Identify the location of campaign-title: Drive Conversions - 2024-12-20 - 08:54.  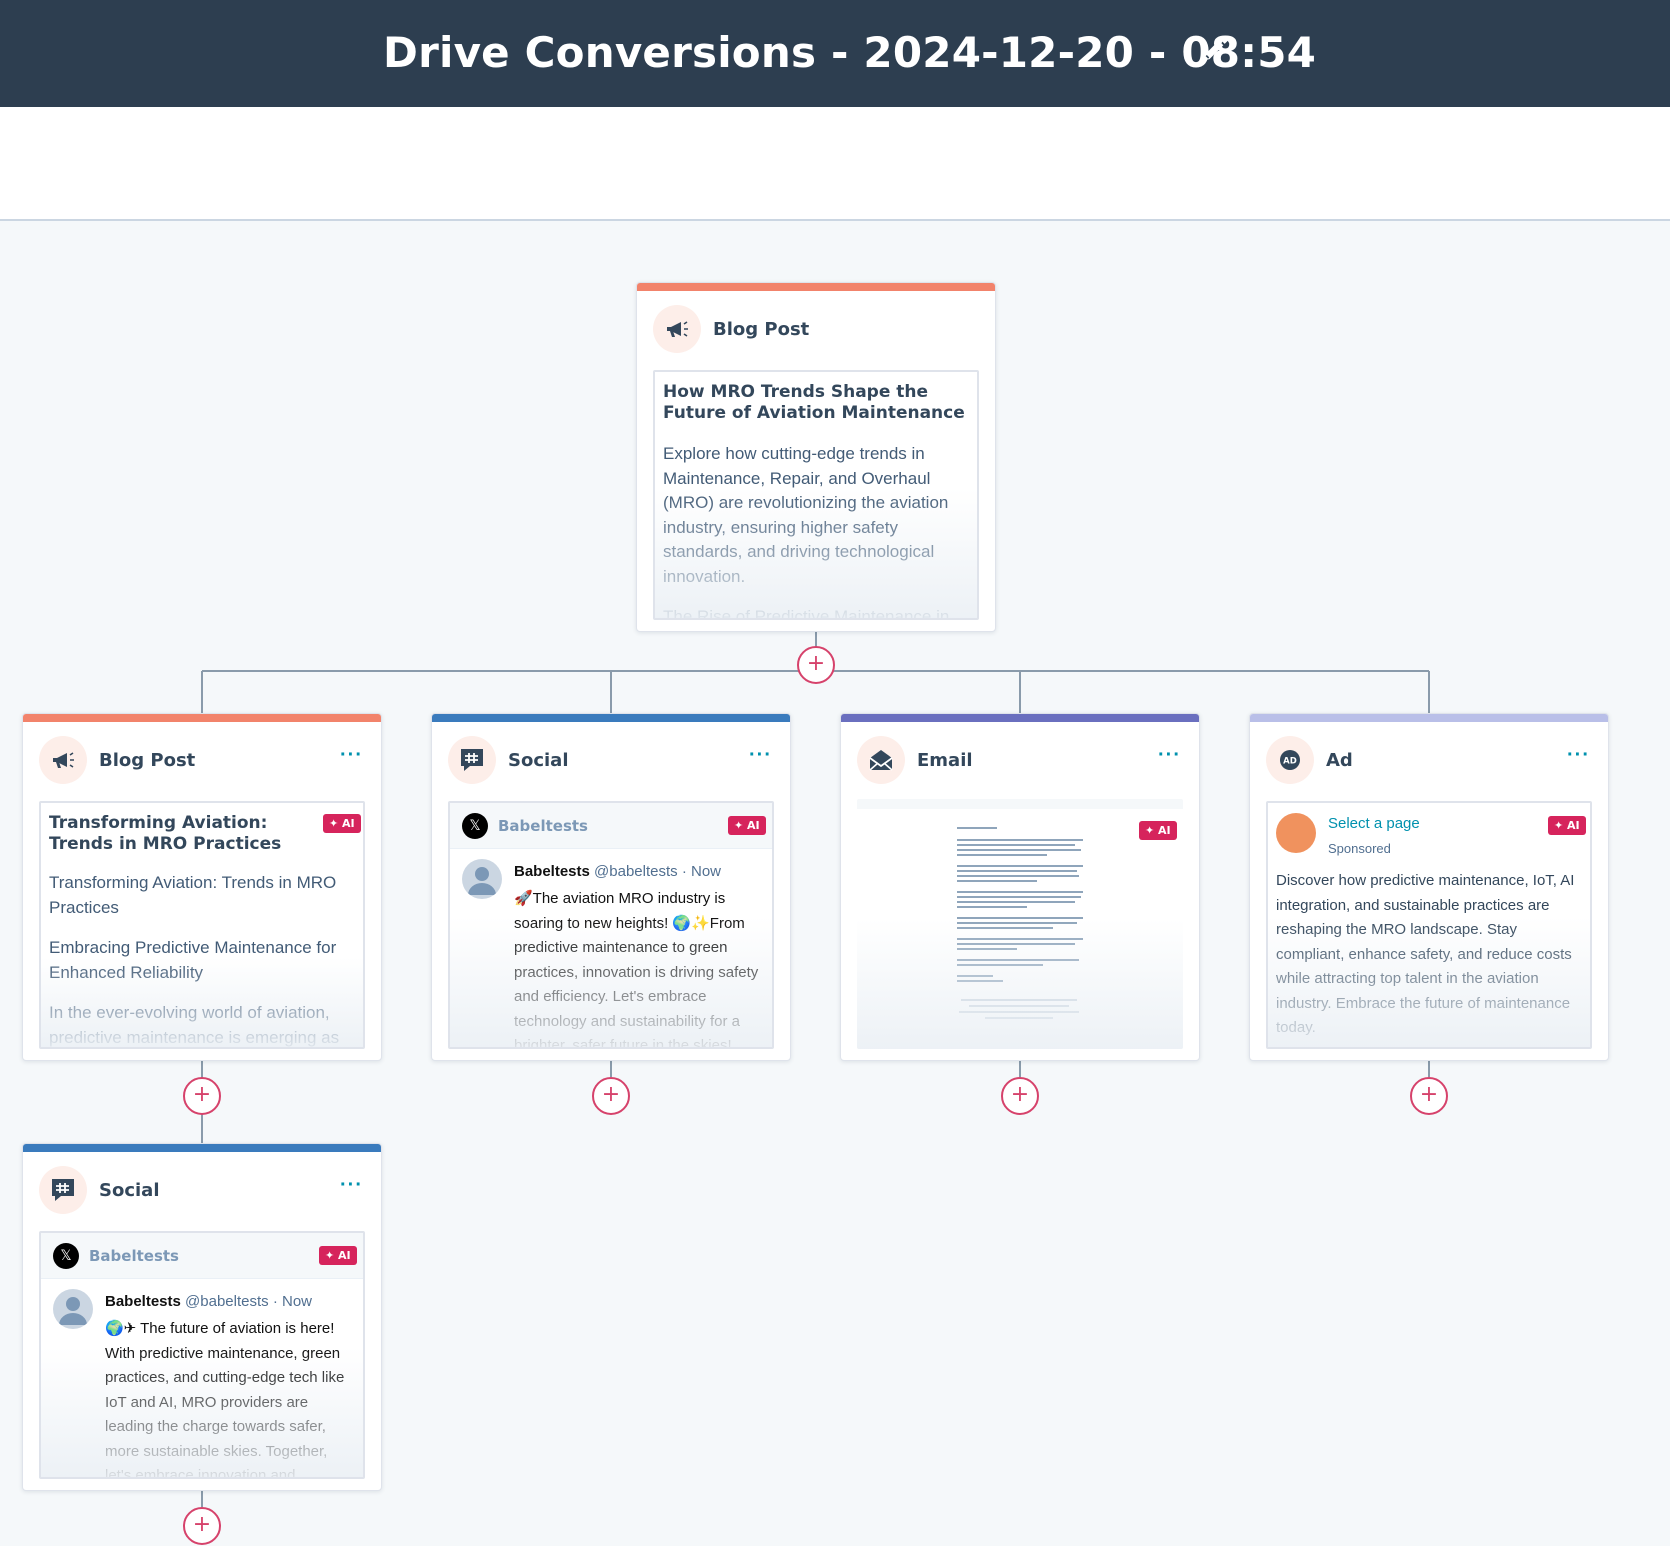
(849, 52).